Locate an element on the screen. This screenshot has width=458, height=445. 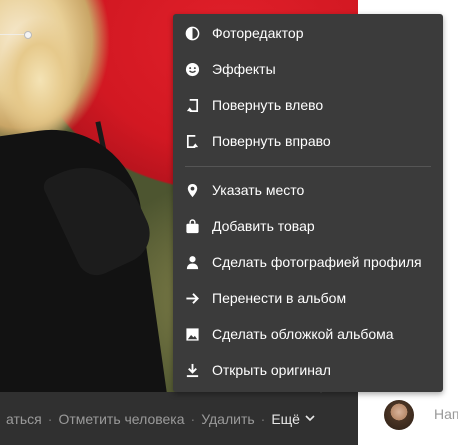
menu-item-label: Повернуть влево is located at coordinates (268, 105).